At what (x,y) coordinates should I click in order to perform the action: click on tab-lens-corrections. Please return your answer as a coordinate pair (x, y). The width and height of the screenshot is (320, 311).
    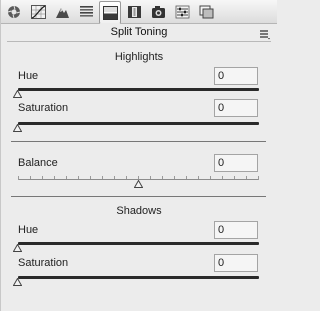
    Looking at the image, I should click on (134, 11).